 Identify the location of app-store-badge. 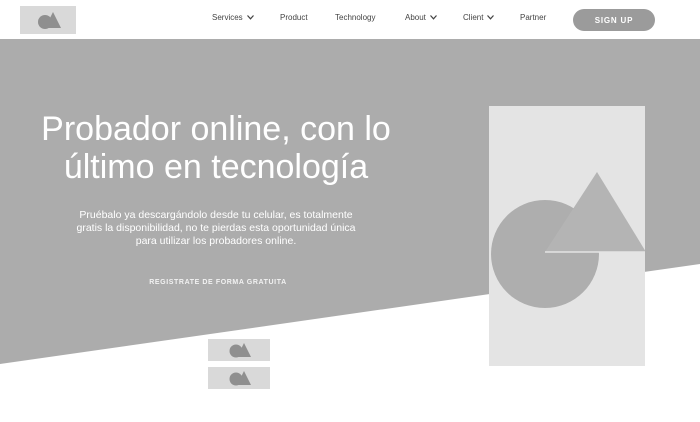
(239, 350).